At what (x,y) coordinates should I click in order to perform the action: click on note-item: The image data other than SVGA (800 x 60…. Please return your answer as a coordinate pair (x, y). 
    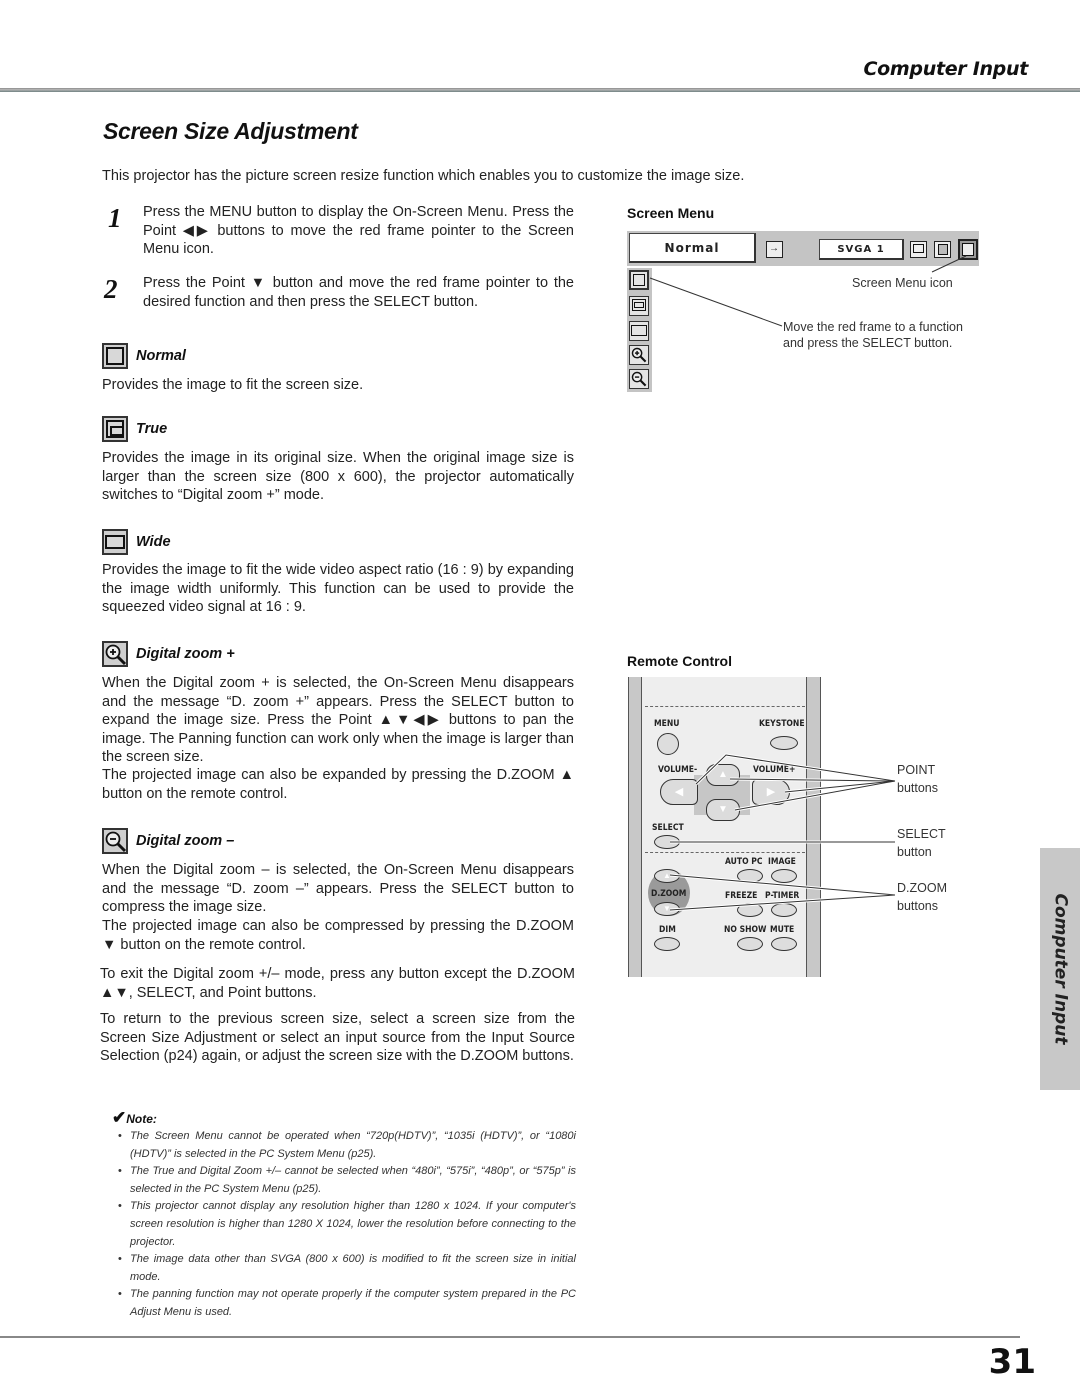
    Looking at the image, I should click on (347, 1268).